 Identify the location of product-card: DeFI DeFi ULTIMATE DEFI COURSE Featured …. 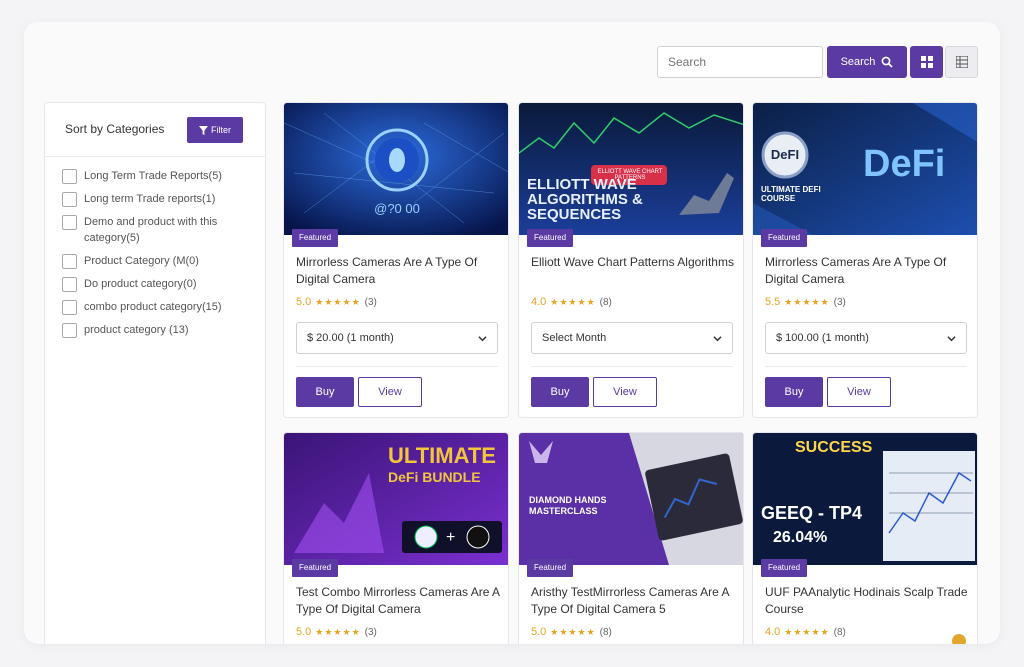
(865, 260).